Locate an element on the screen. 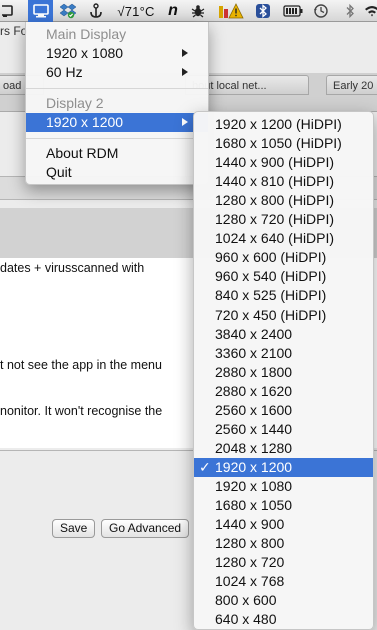 The image size is (377, 630). resolution-item: 1680 x 1050 (HiDPI) is located at coordinates (283, 143).